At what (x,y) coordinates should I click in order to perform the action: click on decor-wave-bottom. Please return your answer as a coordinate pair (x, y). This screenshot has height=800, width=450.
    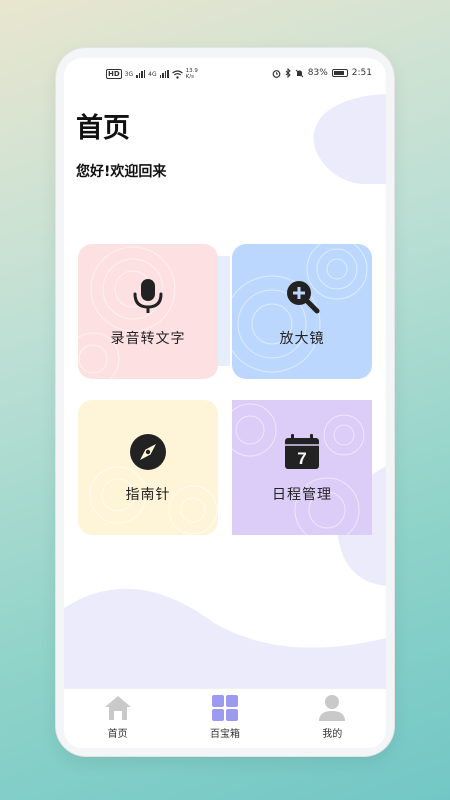
    Looking at the image, I should click on (225, 639).